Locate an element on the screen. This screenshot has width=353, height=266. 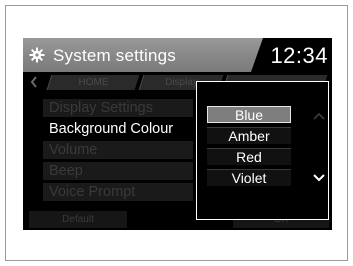
header-bar: System settings 12:34 is located at coordinates (177, 55).